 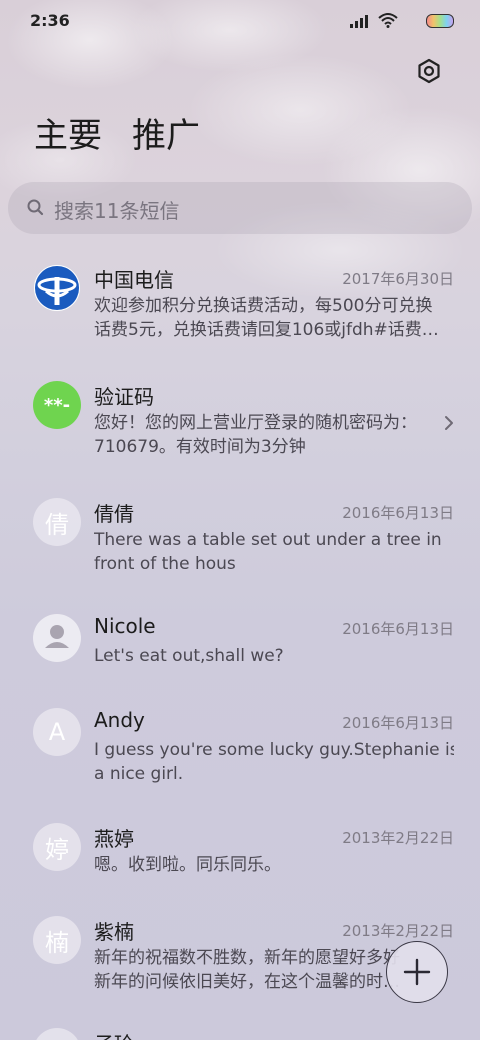 What do you see at coordinates (114, 932) in the screenshot?
I see `contact-name: 紫楠` at bounding box center [114, 932].